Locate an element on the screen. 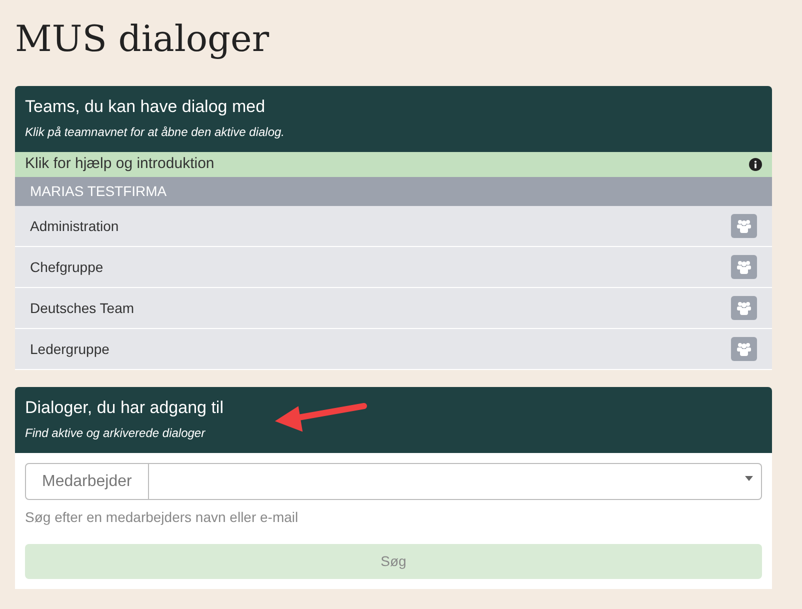 This screenshot has width=802, height=609. field-label: Medarbejder is located at coordinates (87, 481).